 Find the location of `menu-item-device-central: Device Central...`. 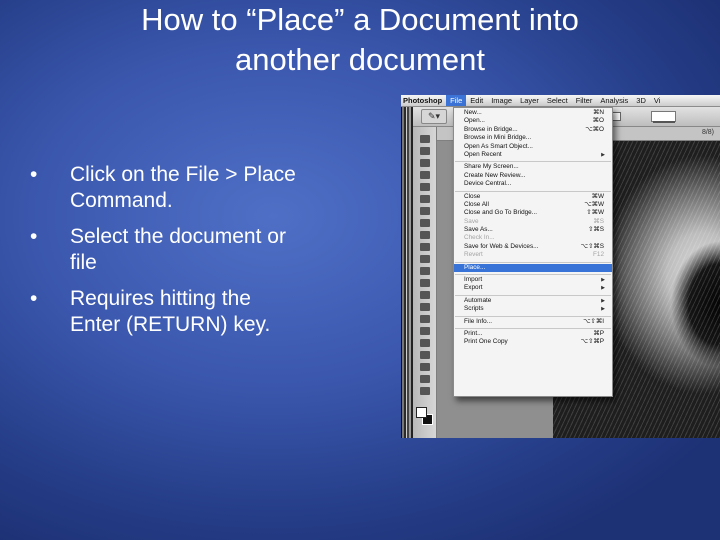

menu-item-device-central: Device Central... is located at coordinates (533, 184).